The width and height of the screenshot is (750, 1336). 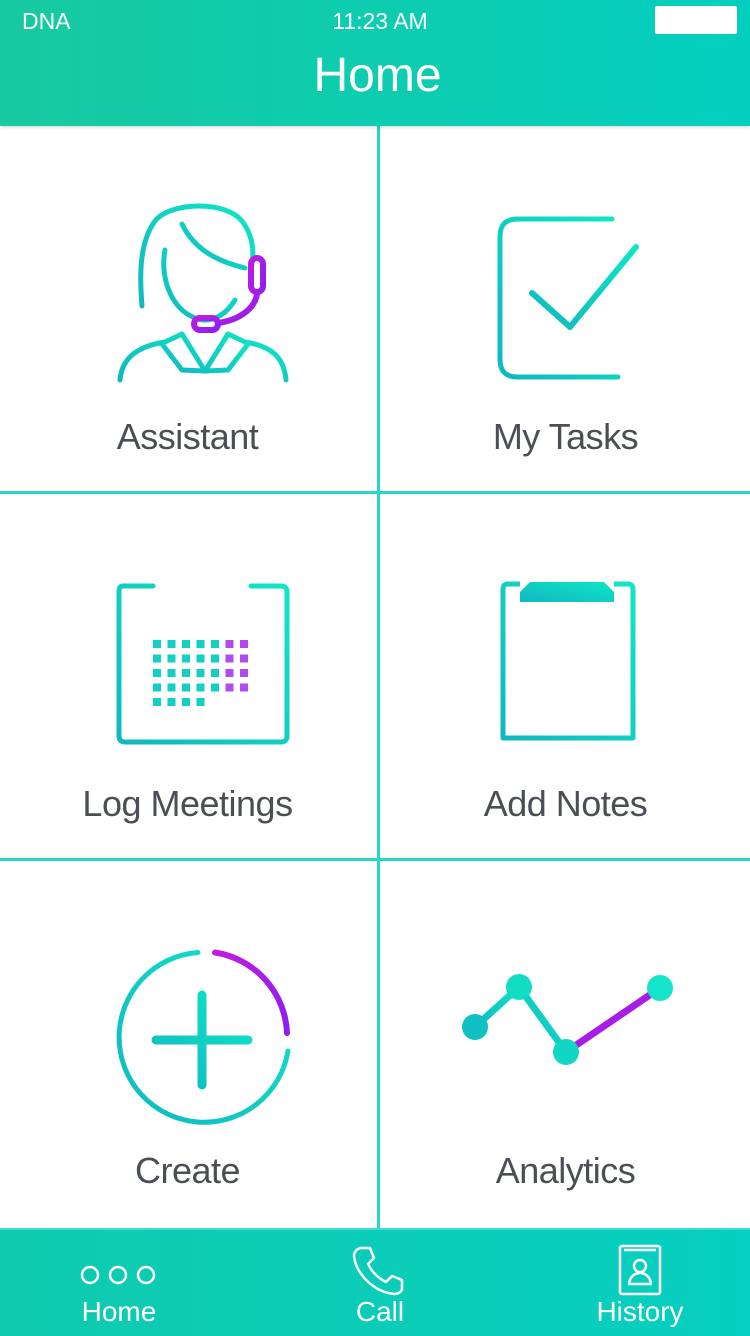 I want to click on tile-analytics: Analytics, so click(x=564, y=1043).